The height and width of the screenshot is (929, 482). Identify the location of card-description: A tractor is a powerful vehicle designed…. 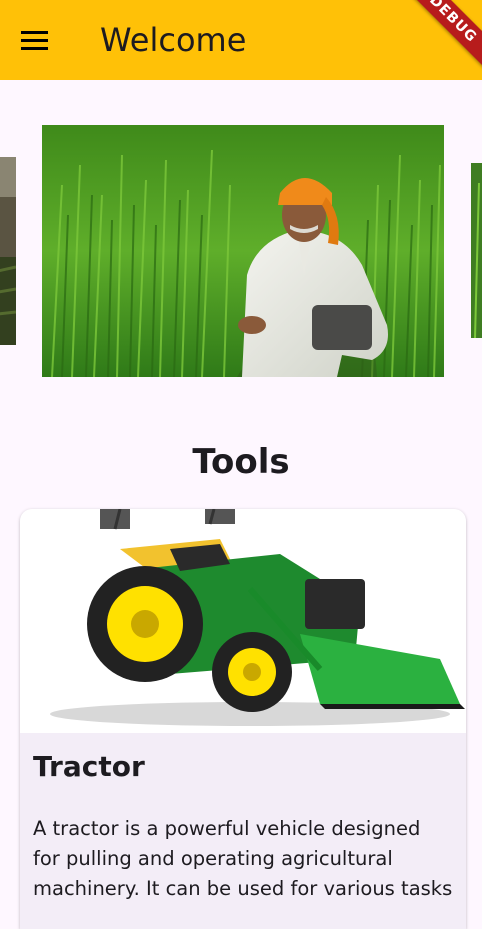
(243, 858).